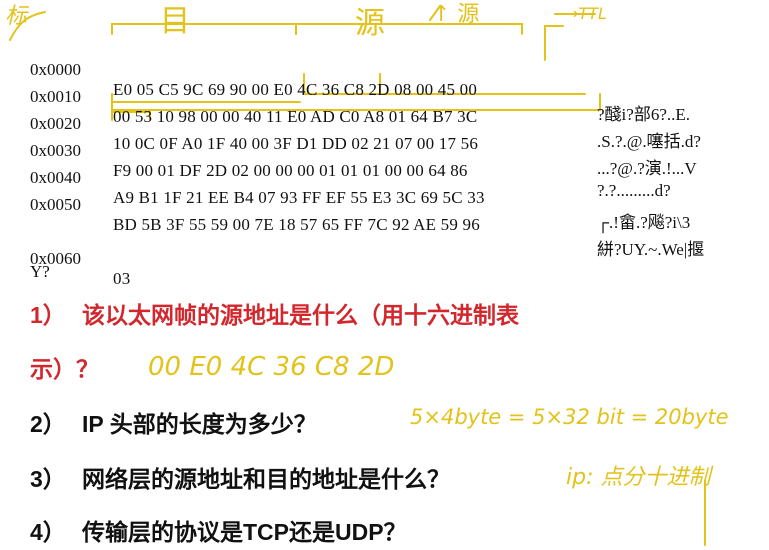  Describe the element at coordinates (409, 29) in the screenshot. I see `src-mac-bracket` at that location.